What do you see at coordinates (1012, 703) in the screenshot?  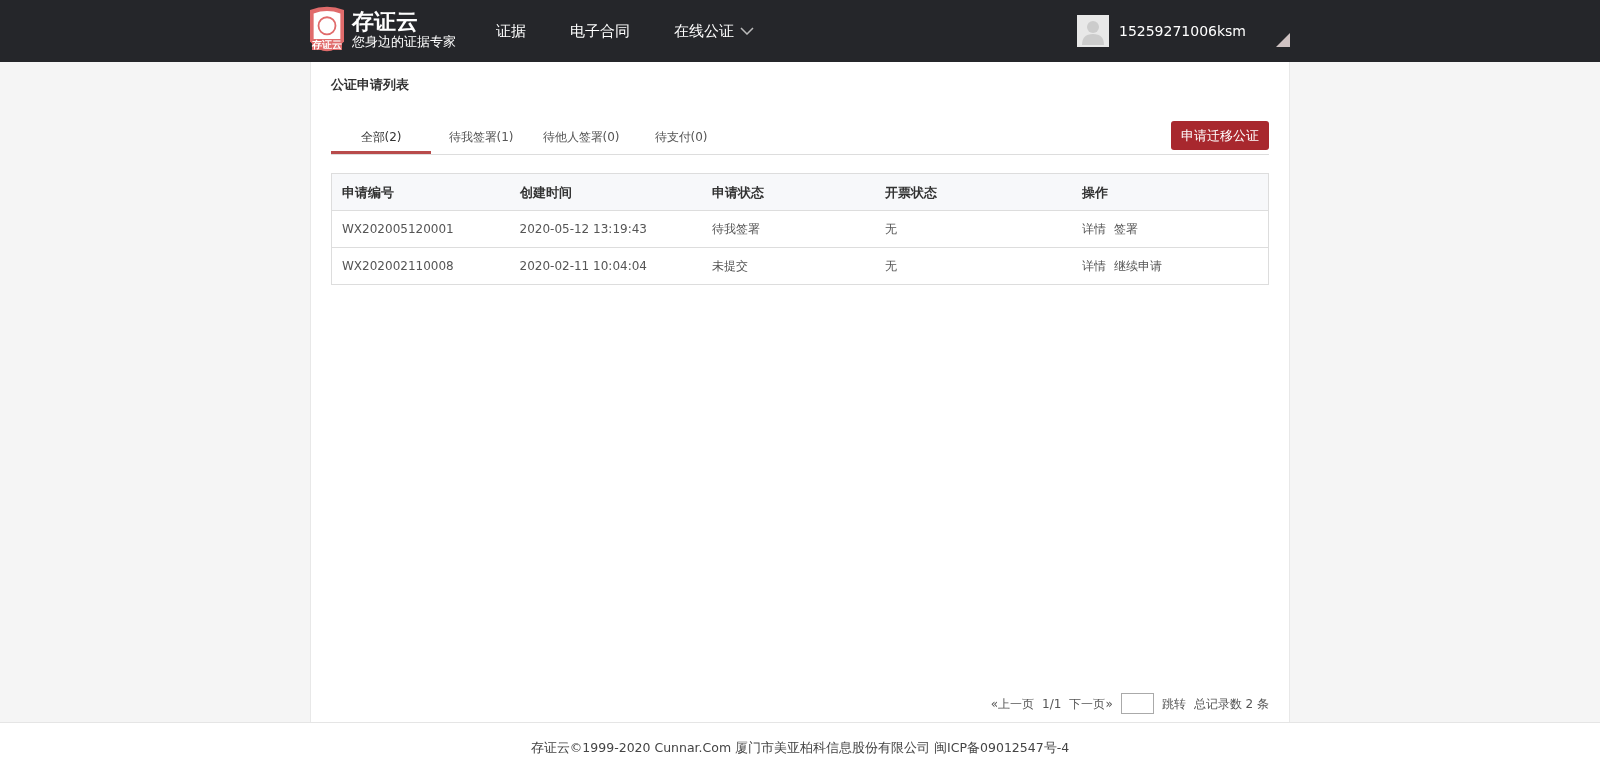 I see `prev-page-link: «上一页` at bounding box center [1012, 703].